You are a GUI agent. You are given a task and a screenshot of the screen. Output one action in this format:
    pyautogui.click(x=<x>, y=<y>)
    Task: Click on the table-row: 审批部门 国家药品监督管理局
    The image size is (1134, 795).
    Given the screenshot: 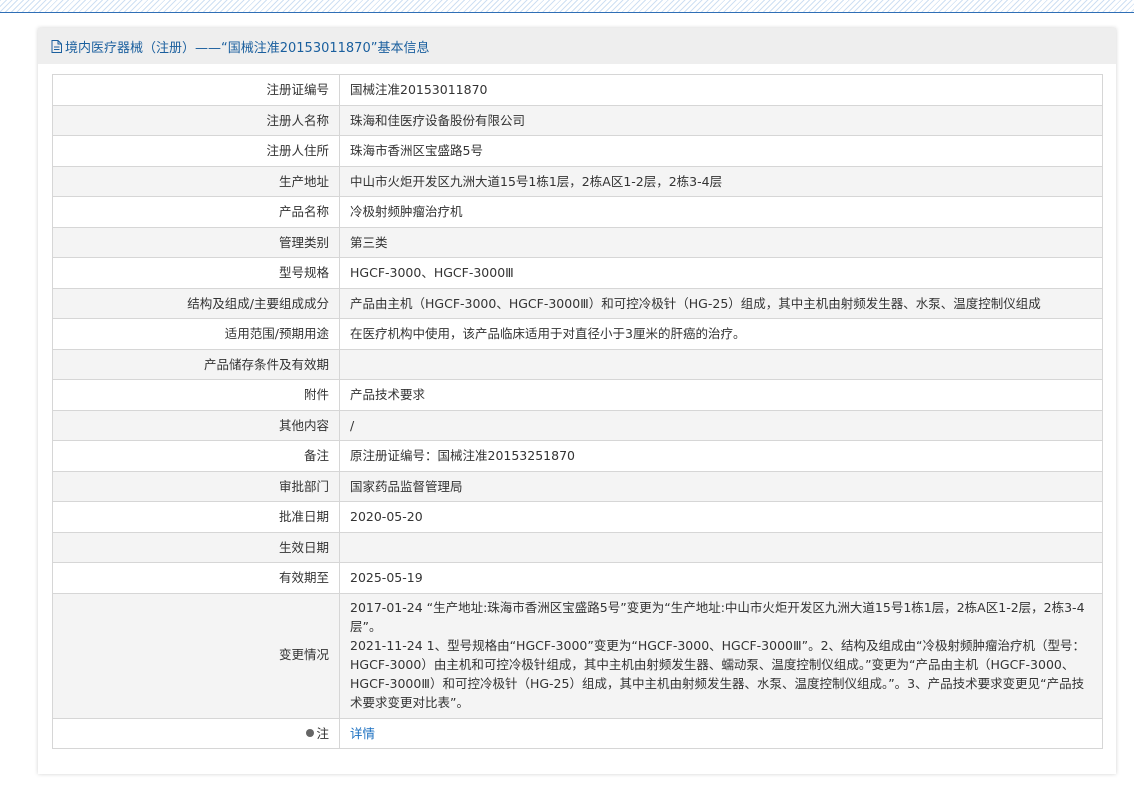 What is the action you would take?
    pyautogui.click(x=577, y=486)
    